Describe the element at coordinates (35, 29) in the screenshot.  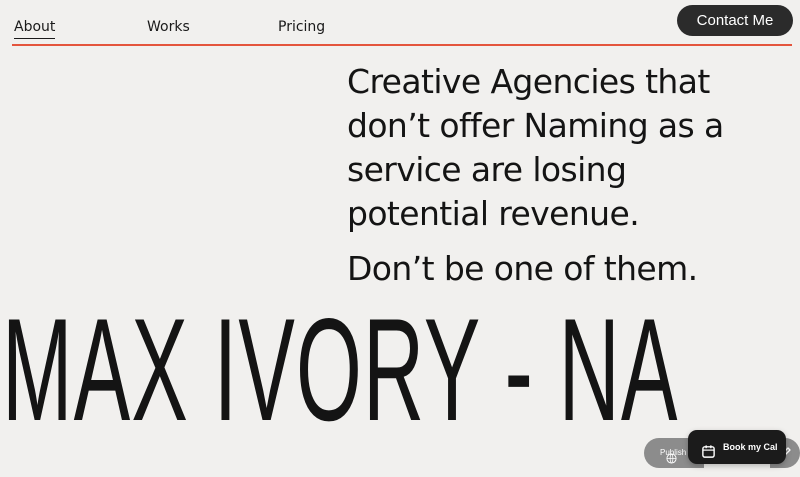
I see `nav-link-about: About` at that location.